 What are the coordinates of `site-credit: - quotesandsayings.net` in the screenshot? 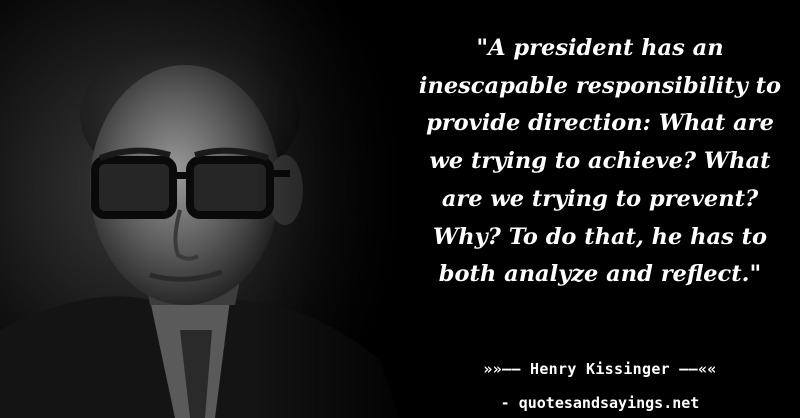 It's located at (600, 403).